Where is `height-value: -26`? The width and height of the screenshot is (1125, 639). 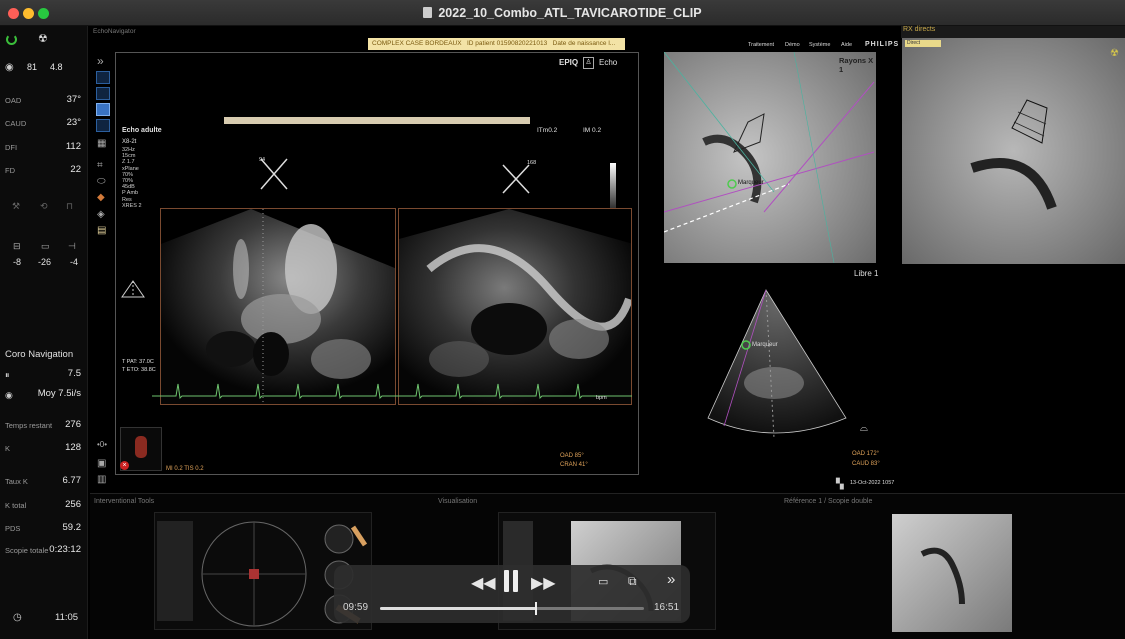
height-value: -26 is located at coordinates (45, 262).